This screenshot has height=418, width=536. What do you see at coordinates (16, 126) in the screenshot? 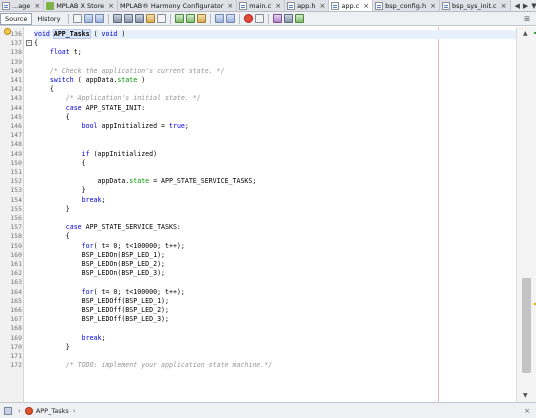
I see `line-number: 146` at bounding box center [16, 126].